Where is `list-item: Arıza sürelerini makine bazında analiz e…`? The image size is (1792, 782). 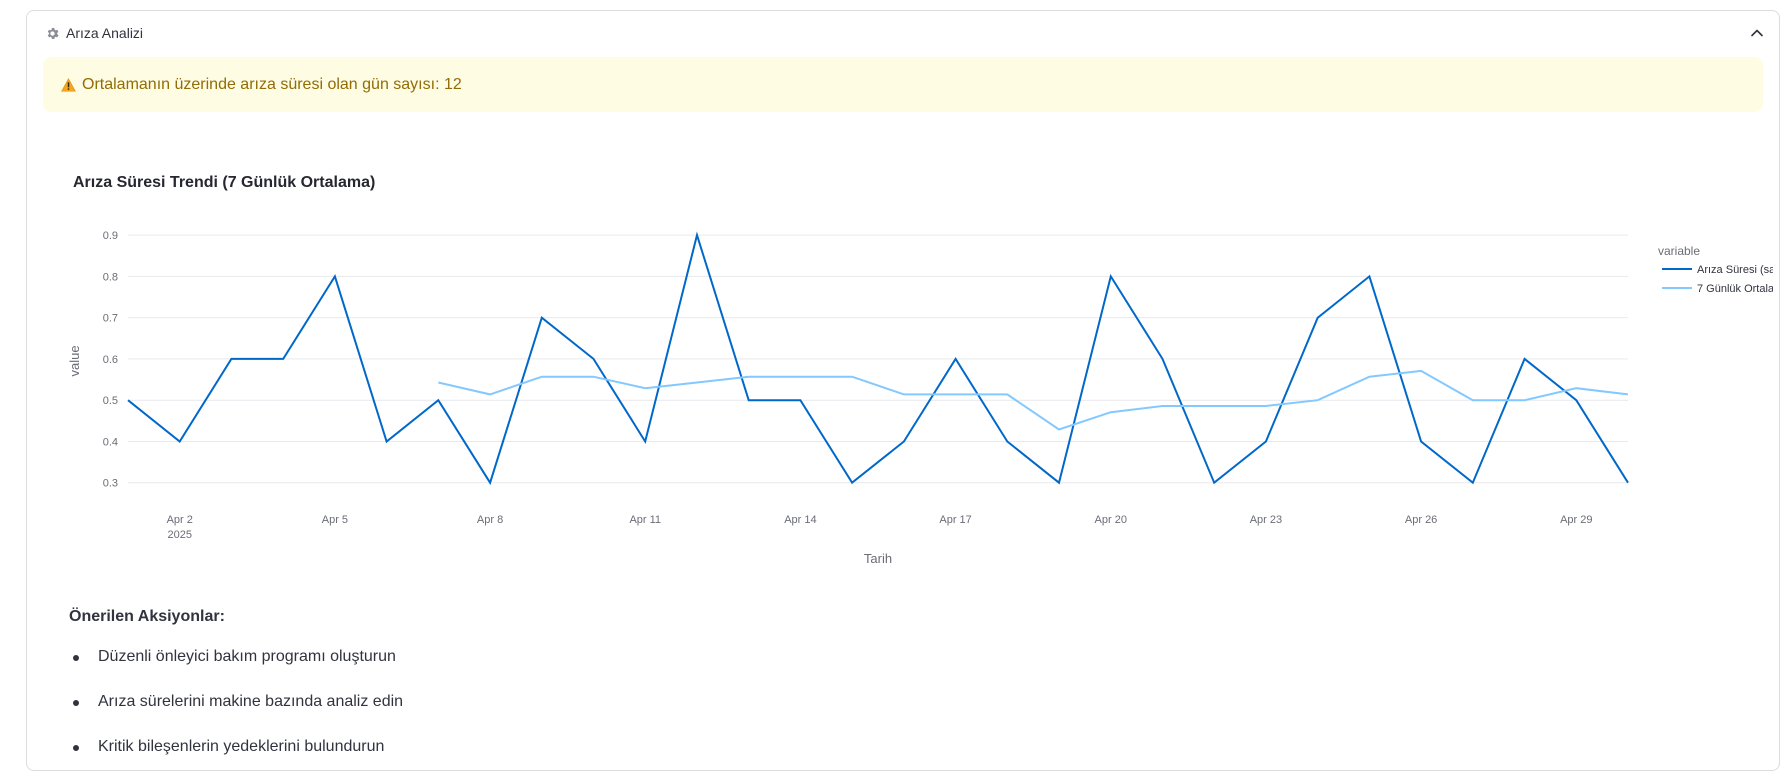
list-item: Arıza sürelerini makine bazında analiz e… is located at coordinates (236, 714).